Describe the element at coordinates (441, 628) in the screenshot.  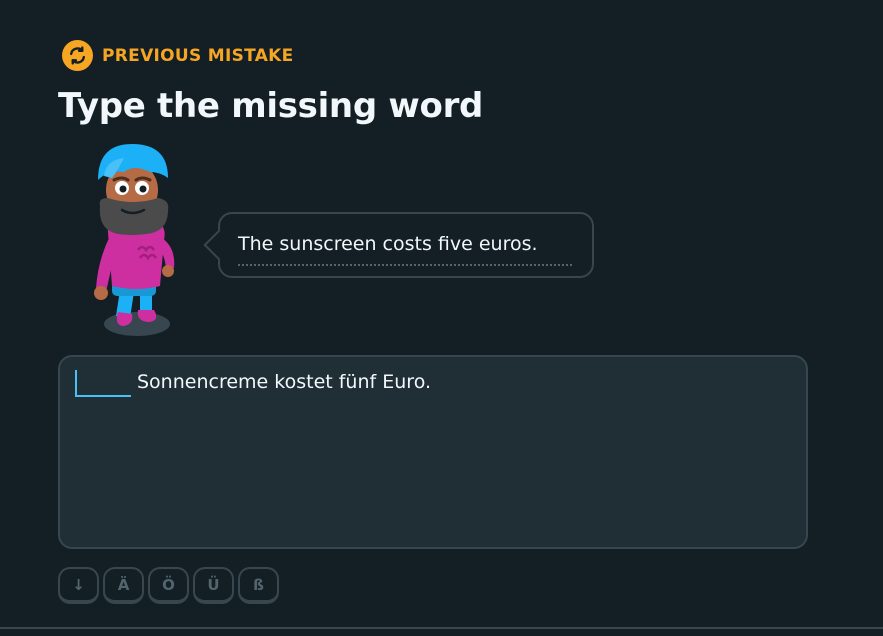
I see `footer-divider` at that location.